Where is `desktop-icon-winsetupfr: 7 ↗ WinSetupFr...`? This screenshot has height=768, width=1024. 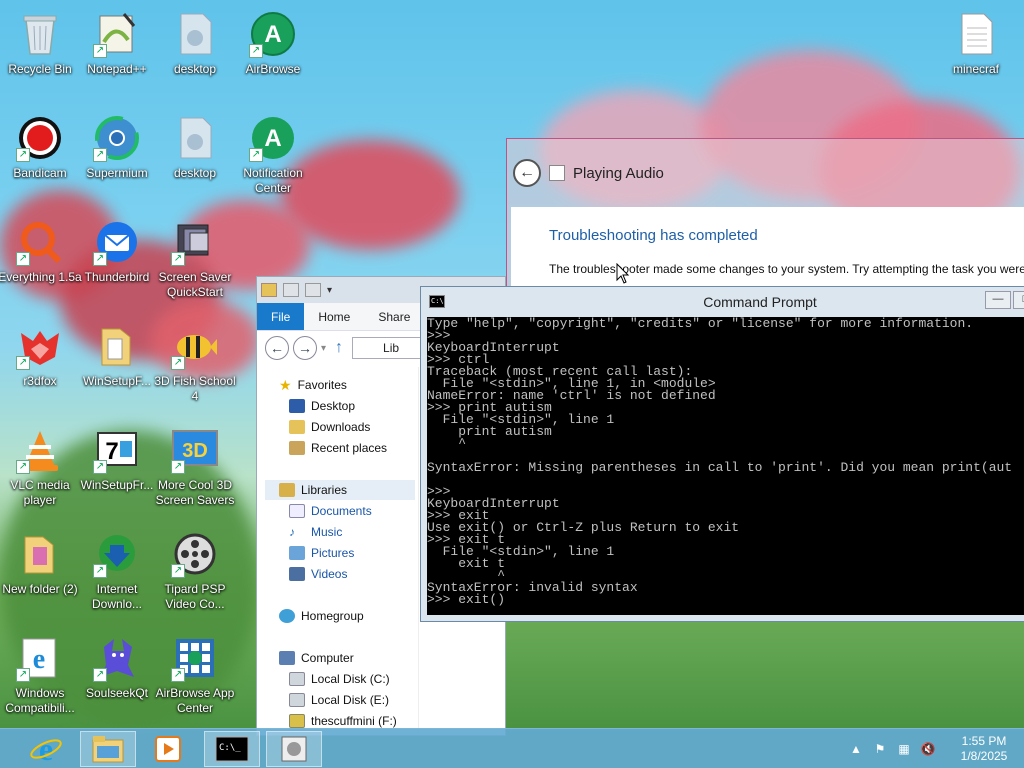
desktop-icon-winsetupfr: 7 ↗ WinSetupFr... is located at coordinates (117, 469).